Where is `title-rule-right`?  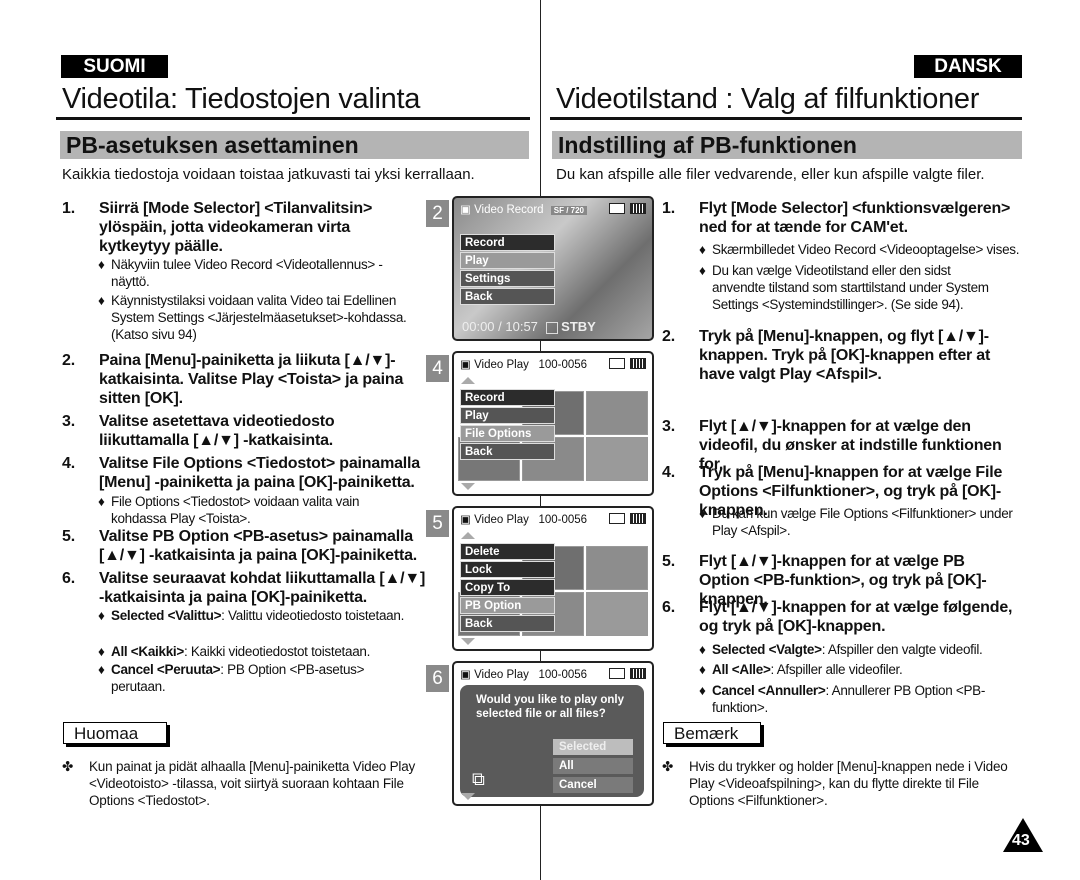
title-rule-right is located at coordinates (786, 118).